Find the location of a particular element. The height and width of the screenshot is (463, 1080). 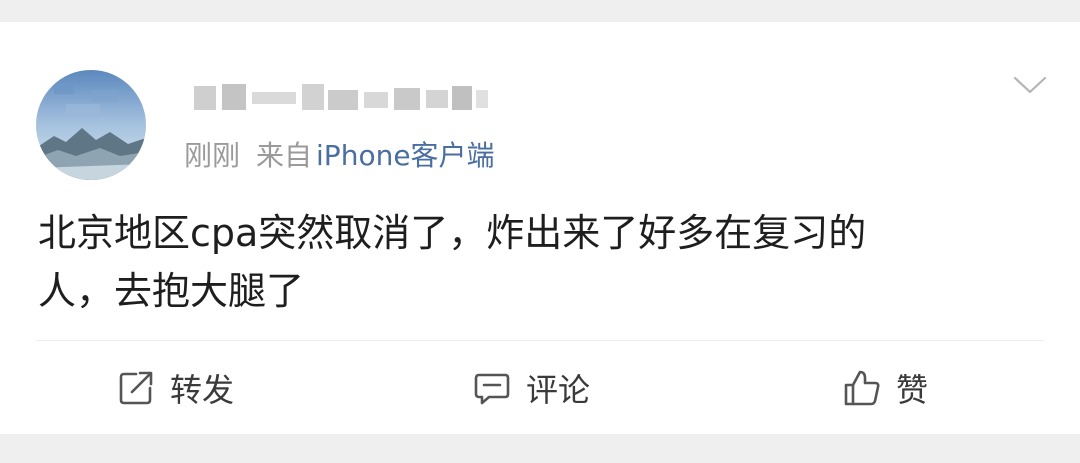

chevron-down-icon is located at coordinates (1030, 86).